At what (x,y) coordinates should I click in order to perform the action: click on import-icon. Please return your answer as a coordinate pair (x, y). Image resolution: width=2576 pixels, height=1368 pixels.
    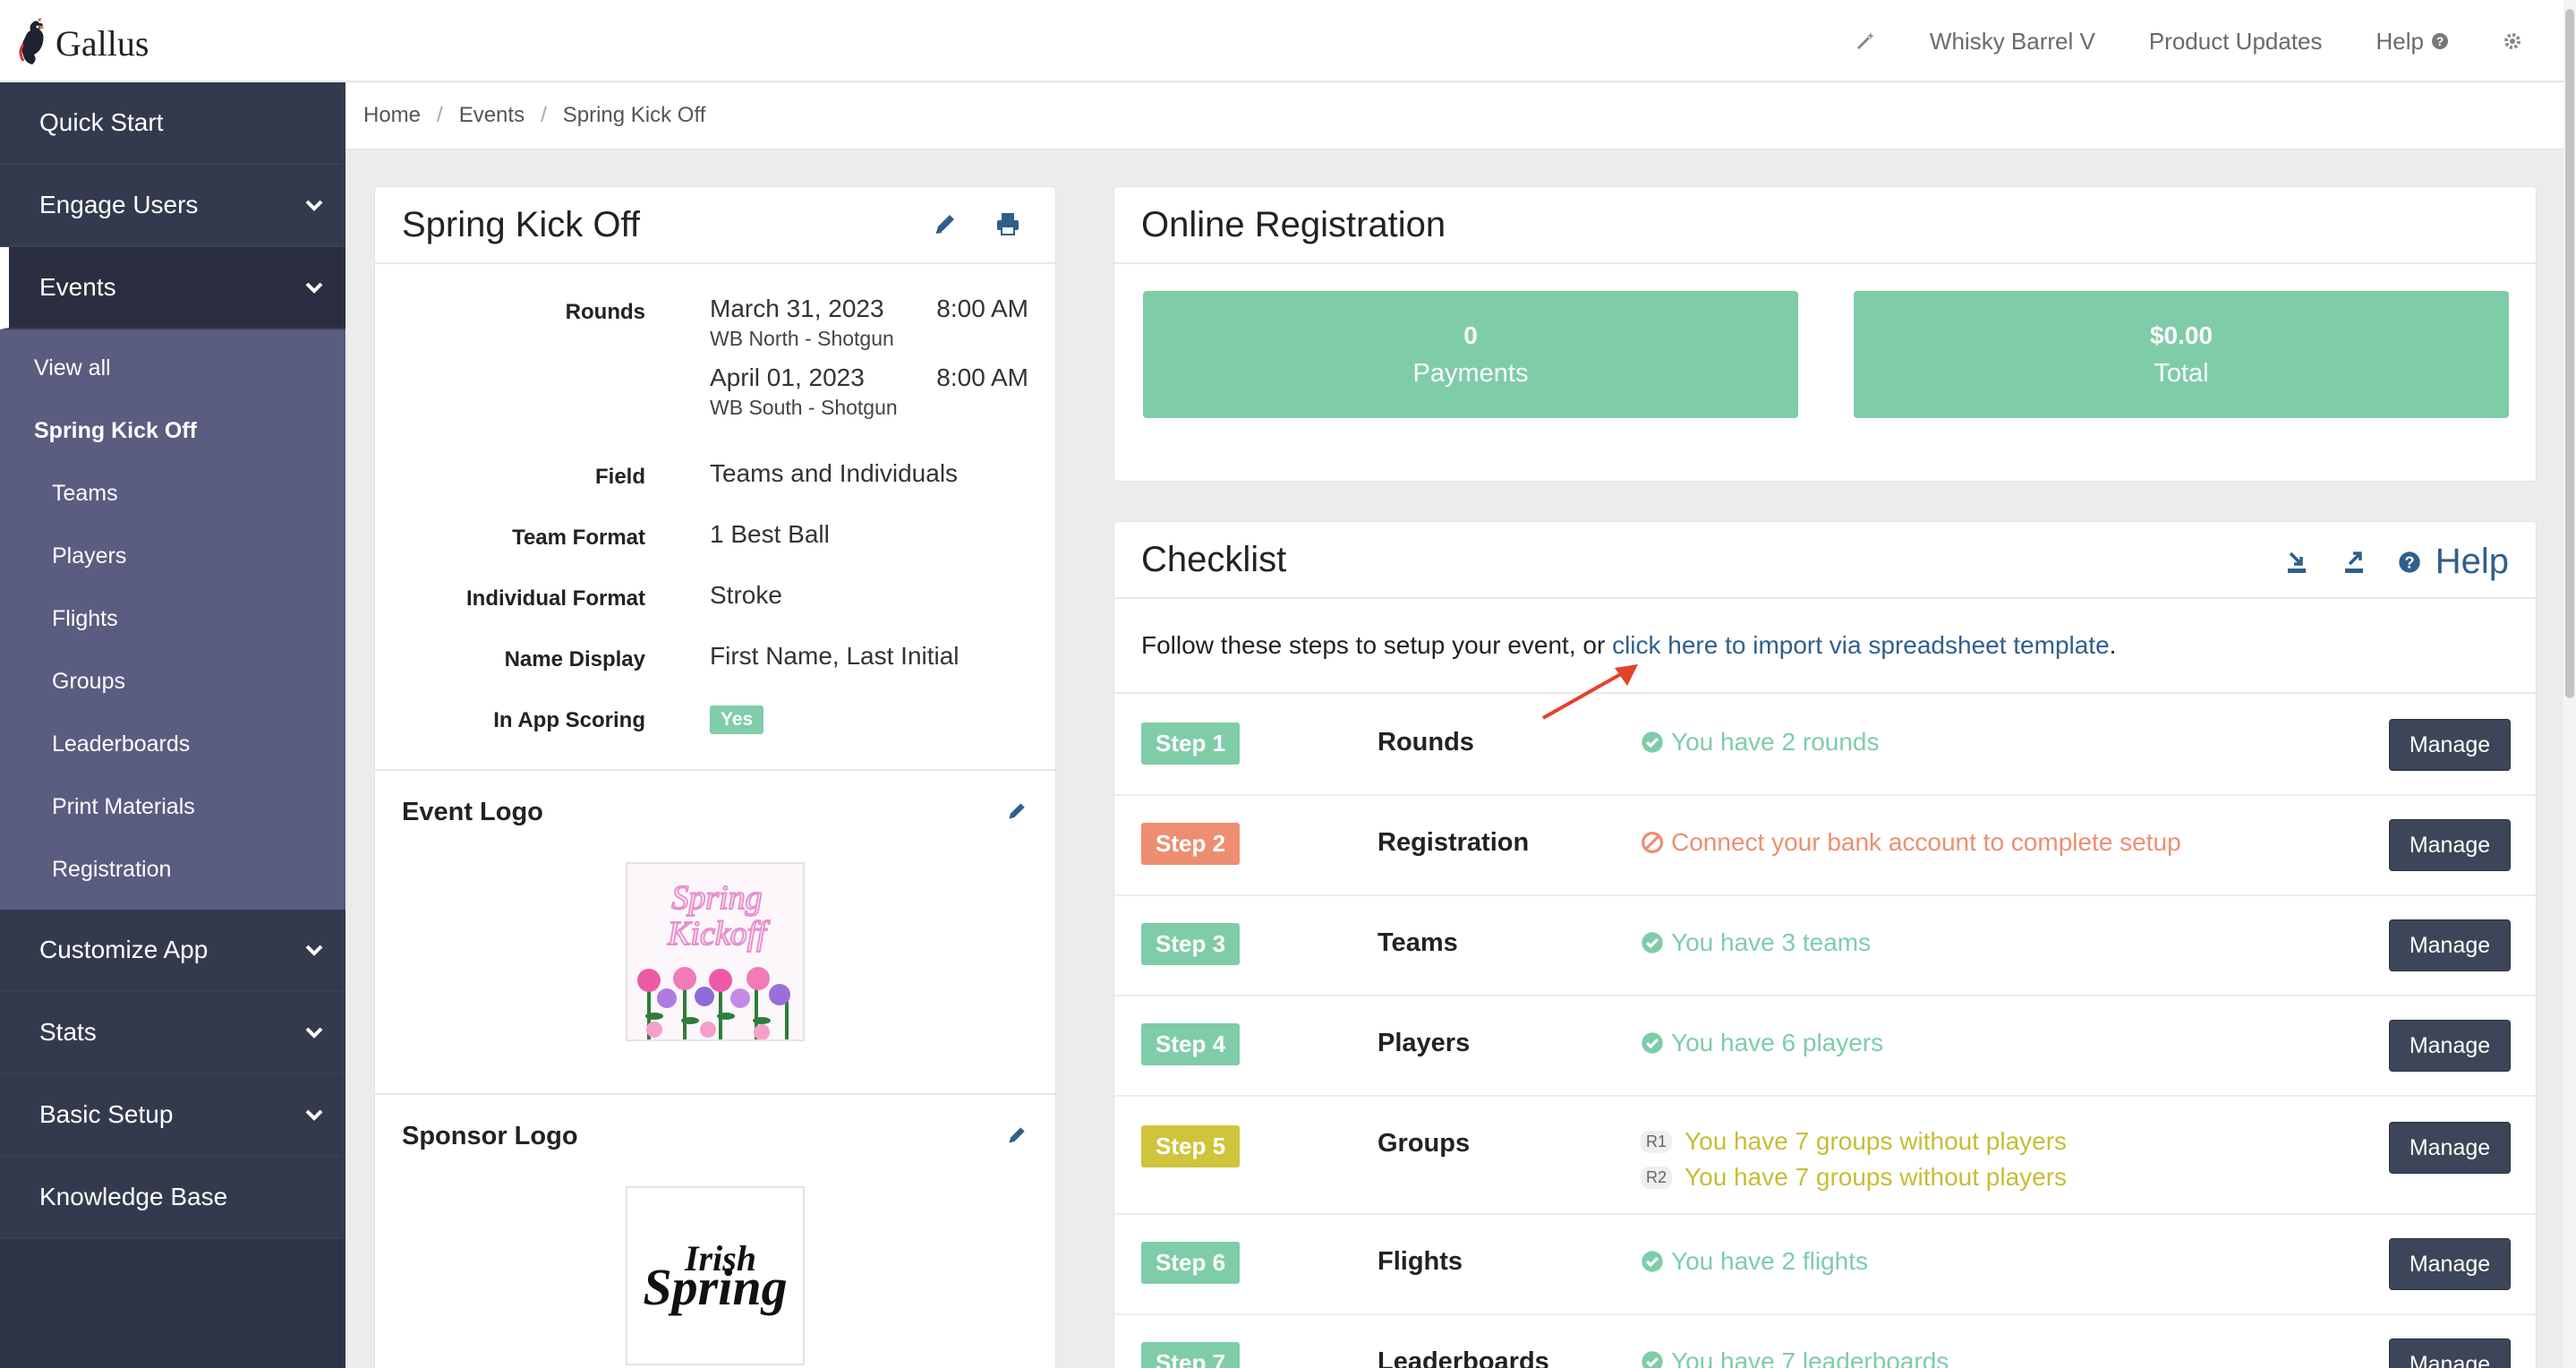
    Looking at the image, I should click on (2296, 562).